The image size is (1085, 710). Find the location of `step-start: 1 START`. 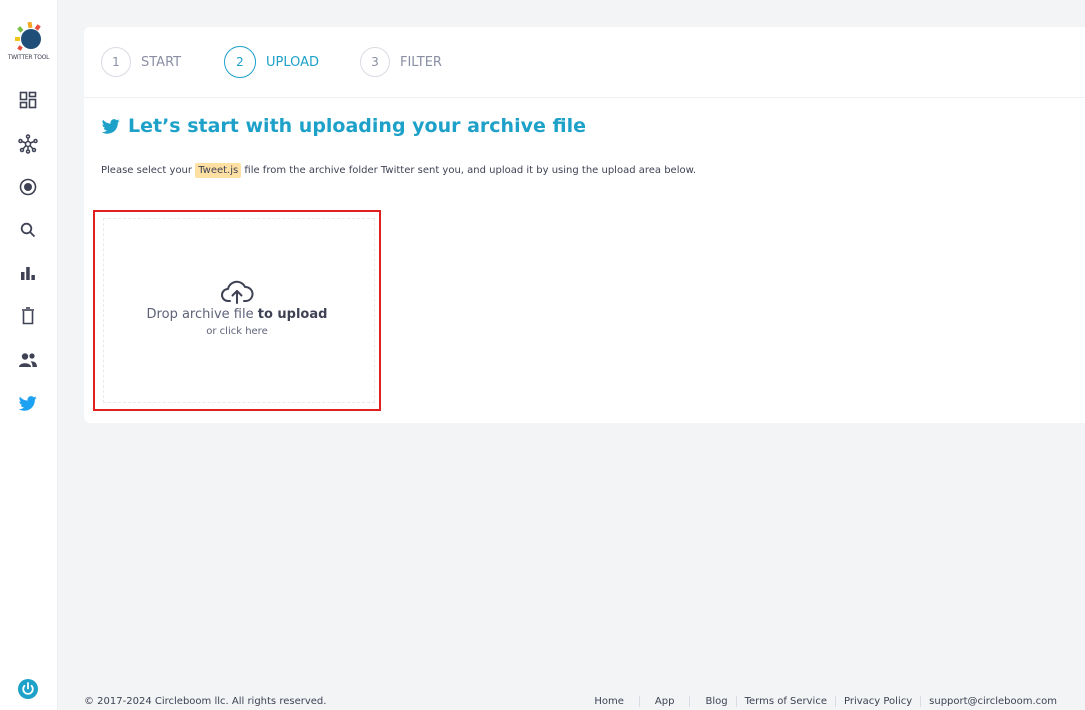

step-start: 1 START is located at coordinates (141, 62).